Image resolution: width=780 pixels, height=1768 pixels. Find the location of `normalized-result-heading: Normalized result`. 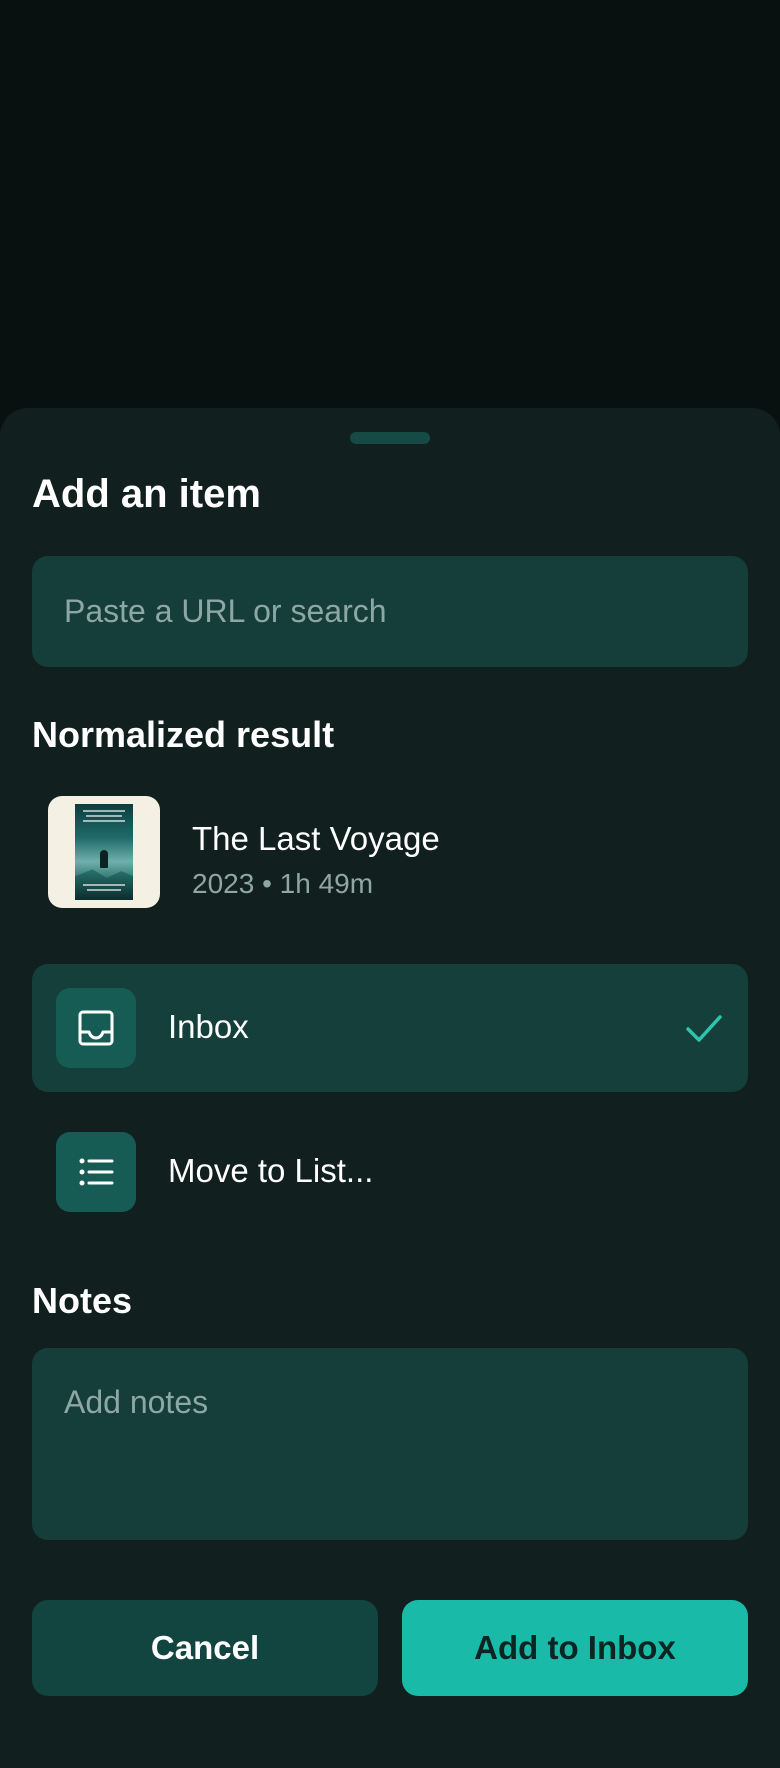

normalized-result-heading: Normalized result is located at coordinates (183, 734).